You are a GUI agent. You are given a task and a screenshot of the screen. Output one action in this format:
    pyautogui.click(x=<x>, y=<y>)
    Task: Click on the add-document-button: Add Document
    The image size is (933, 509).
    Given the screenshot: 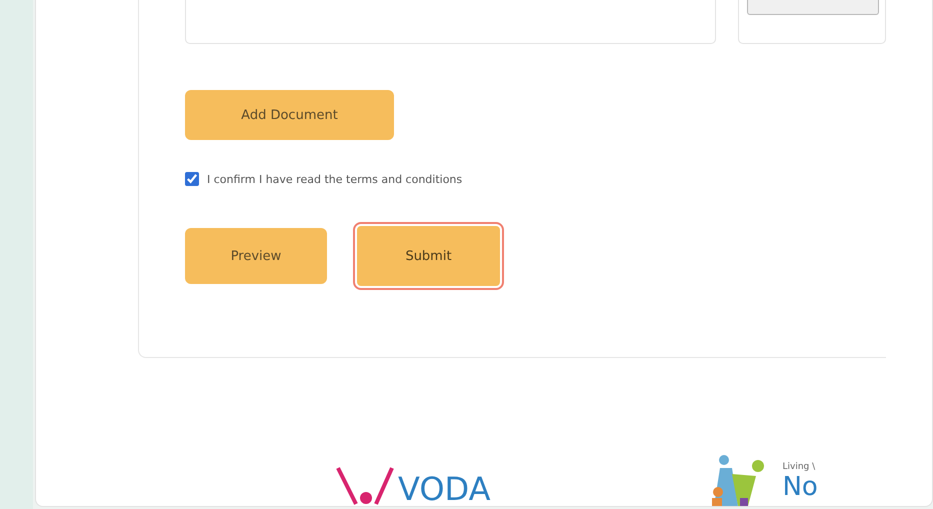 What is the action you would take?
    pyautogui.click(x=289, y=115)
    